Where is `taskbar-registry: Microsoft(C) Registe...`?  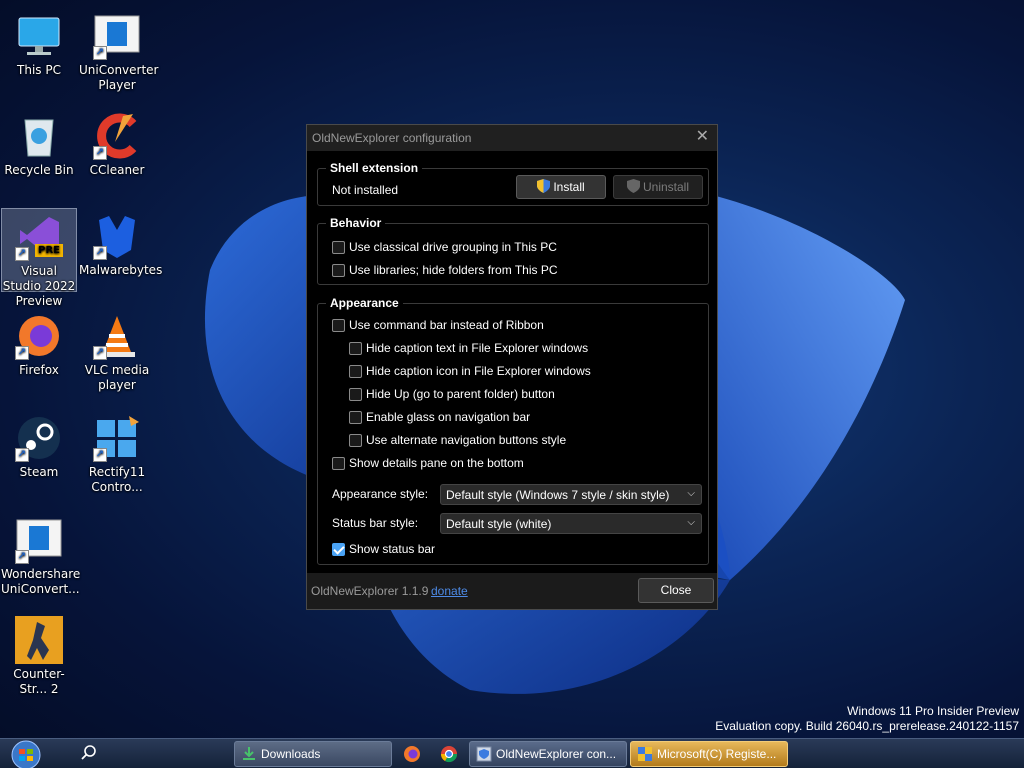
taskbar-registry: Microsoft(C) Registe... is located at coordinates (709, 754).